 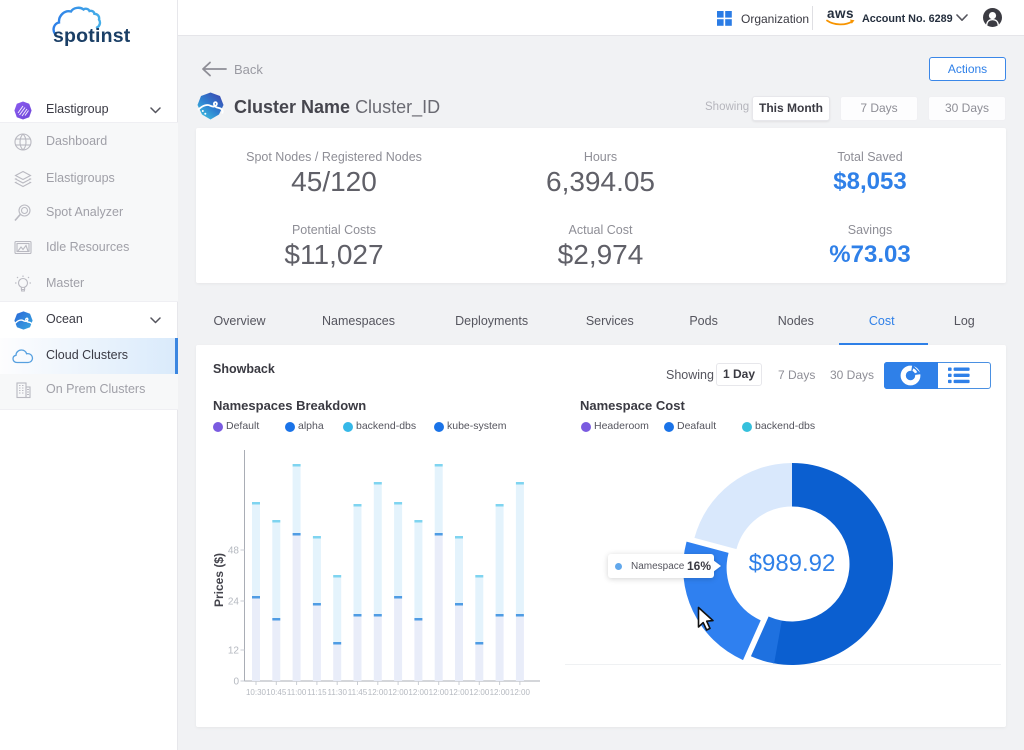 I want to click on svg-text: 11:30, so click(x=337, y=692).